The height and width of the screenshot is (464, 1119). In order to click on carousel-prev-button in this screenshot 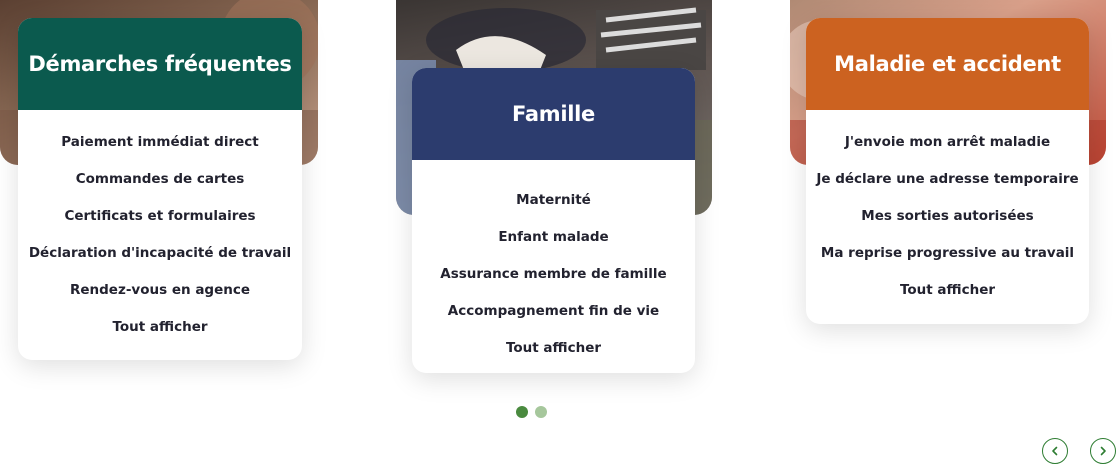, I will do `click(1055, 451)`.